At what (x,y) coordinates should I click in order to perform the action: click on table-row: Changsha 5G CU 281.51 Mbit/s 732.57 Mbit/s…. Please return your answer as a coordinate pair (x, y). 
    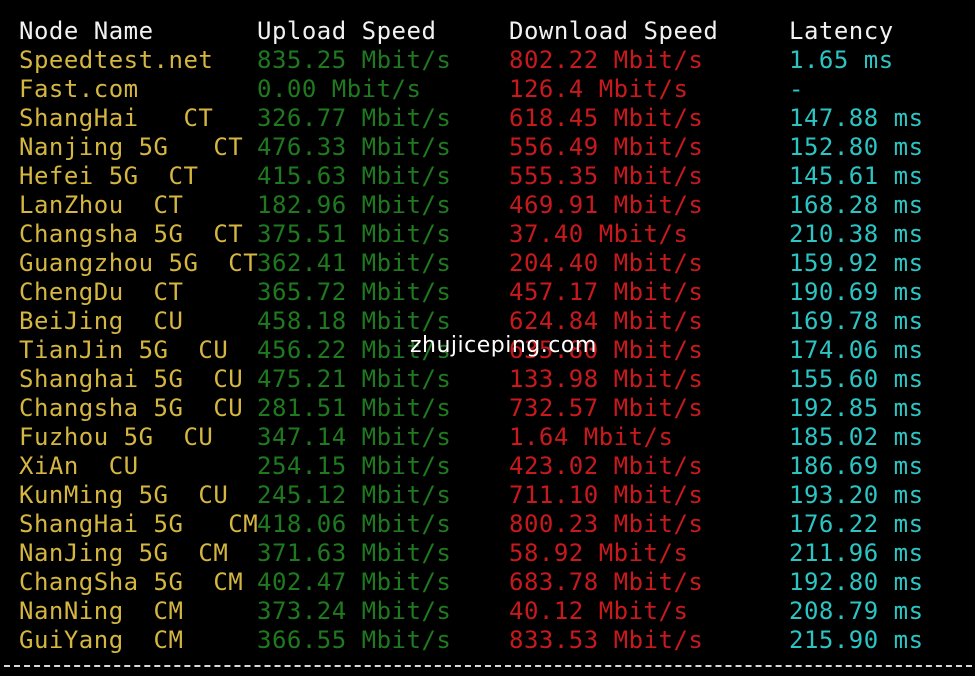
    Looking at the image, I should click on (494, 408).